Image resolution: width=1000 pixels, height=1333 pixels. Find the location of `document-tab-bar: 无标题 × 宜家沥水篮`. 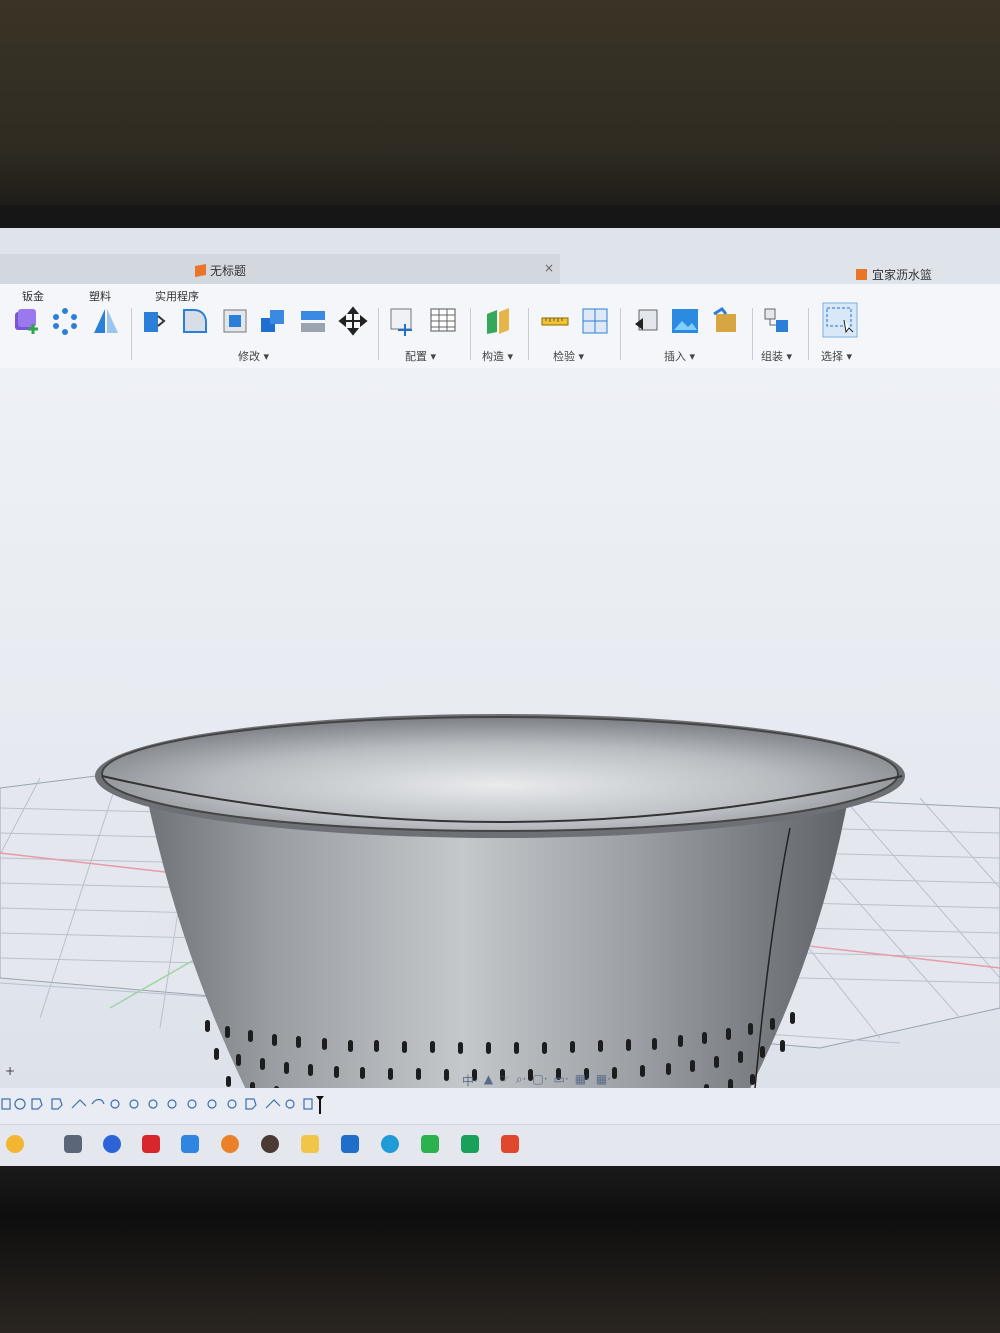

document-tab-bar: 无标题 × 宜家沥水篮 is located at coordinates (500, 256).